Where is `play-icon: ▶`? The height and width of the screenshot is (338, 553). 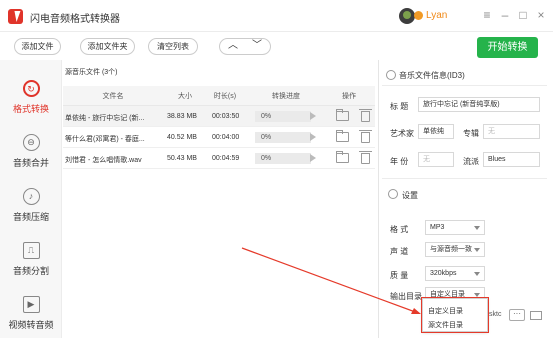 play-icon: ▶ is located at coordinates (31, 304).